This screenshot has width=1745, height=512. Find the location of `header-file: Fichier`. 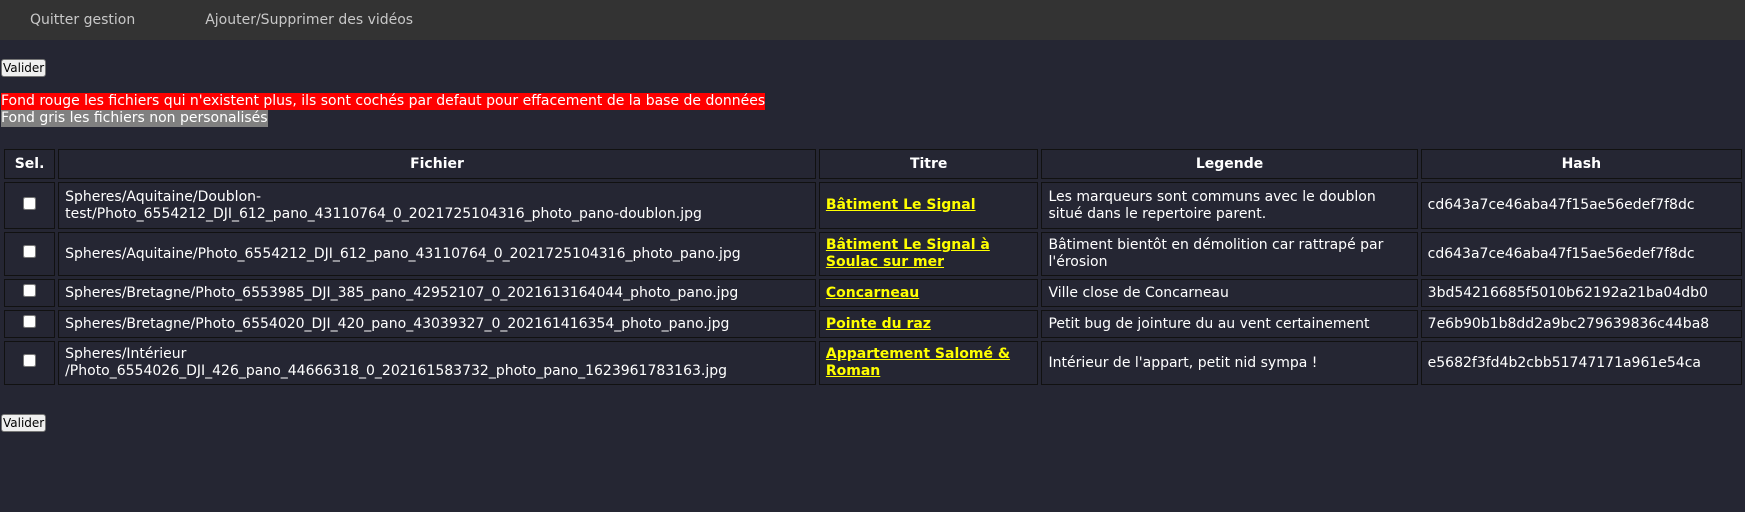

header-file: Fichier is located at coordinates (437, 164).